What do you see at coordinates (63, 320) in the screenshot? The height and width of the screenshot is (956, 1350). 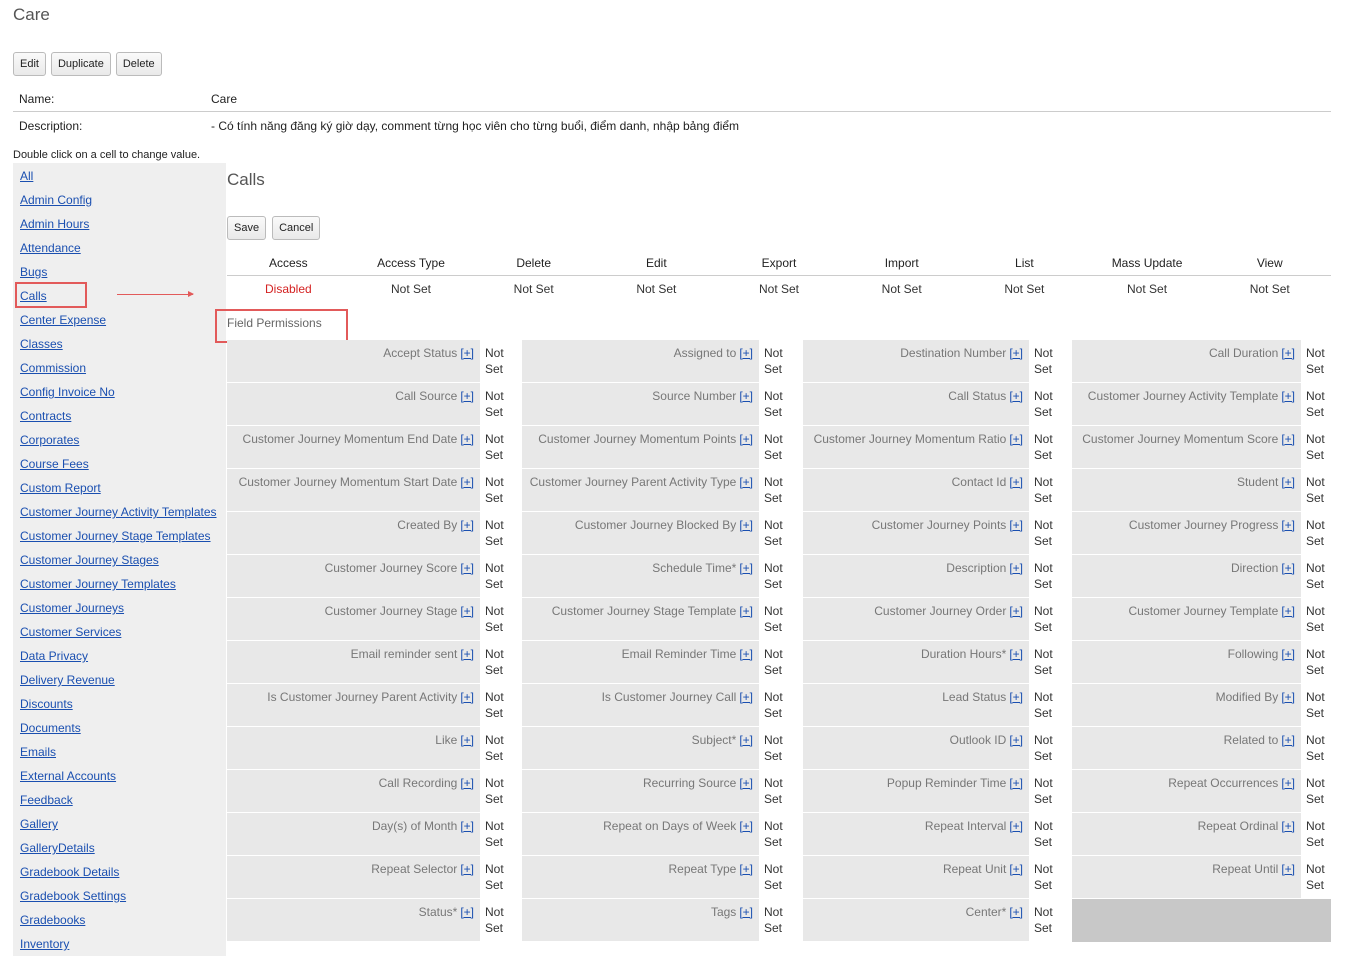 I see `sidebar-item-center-expense: Center Expense` at bounding box center [63, 320].